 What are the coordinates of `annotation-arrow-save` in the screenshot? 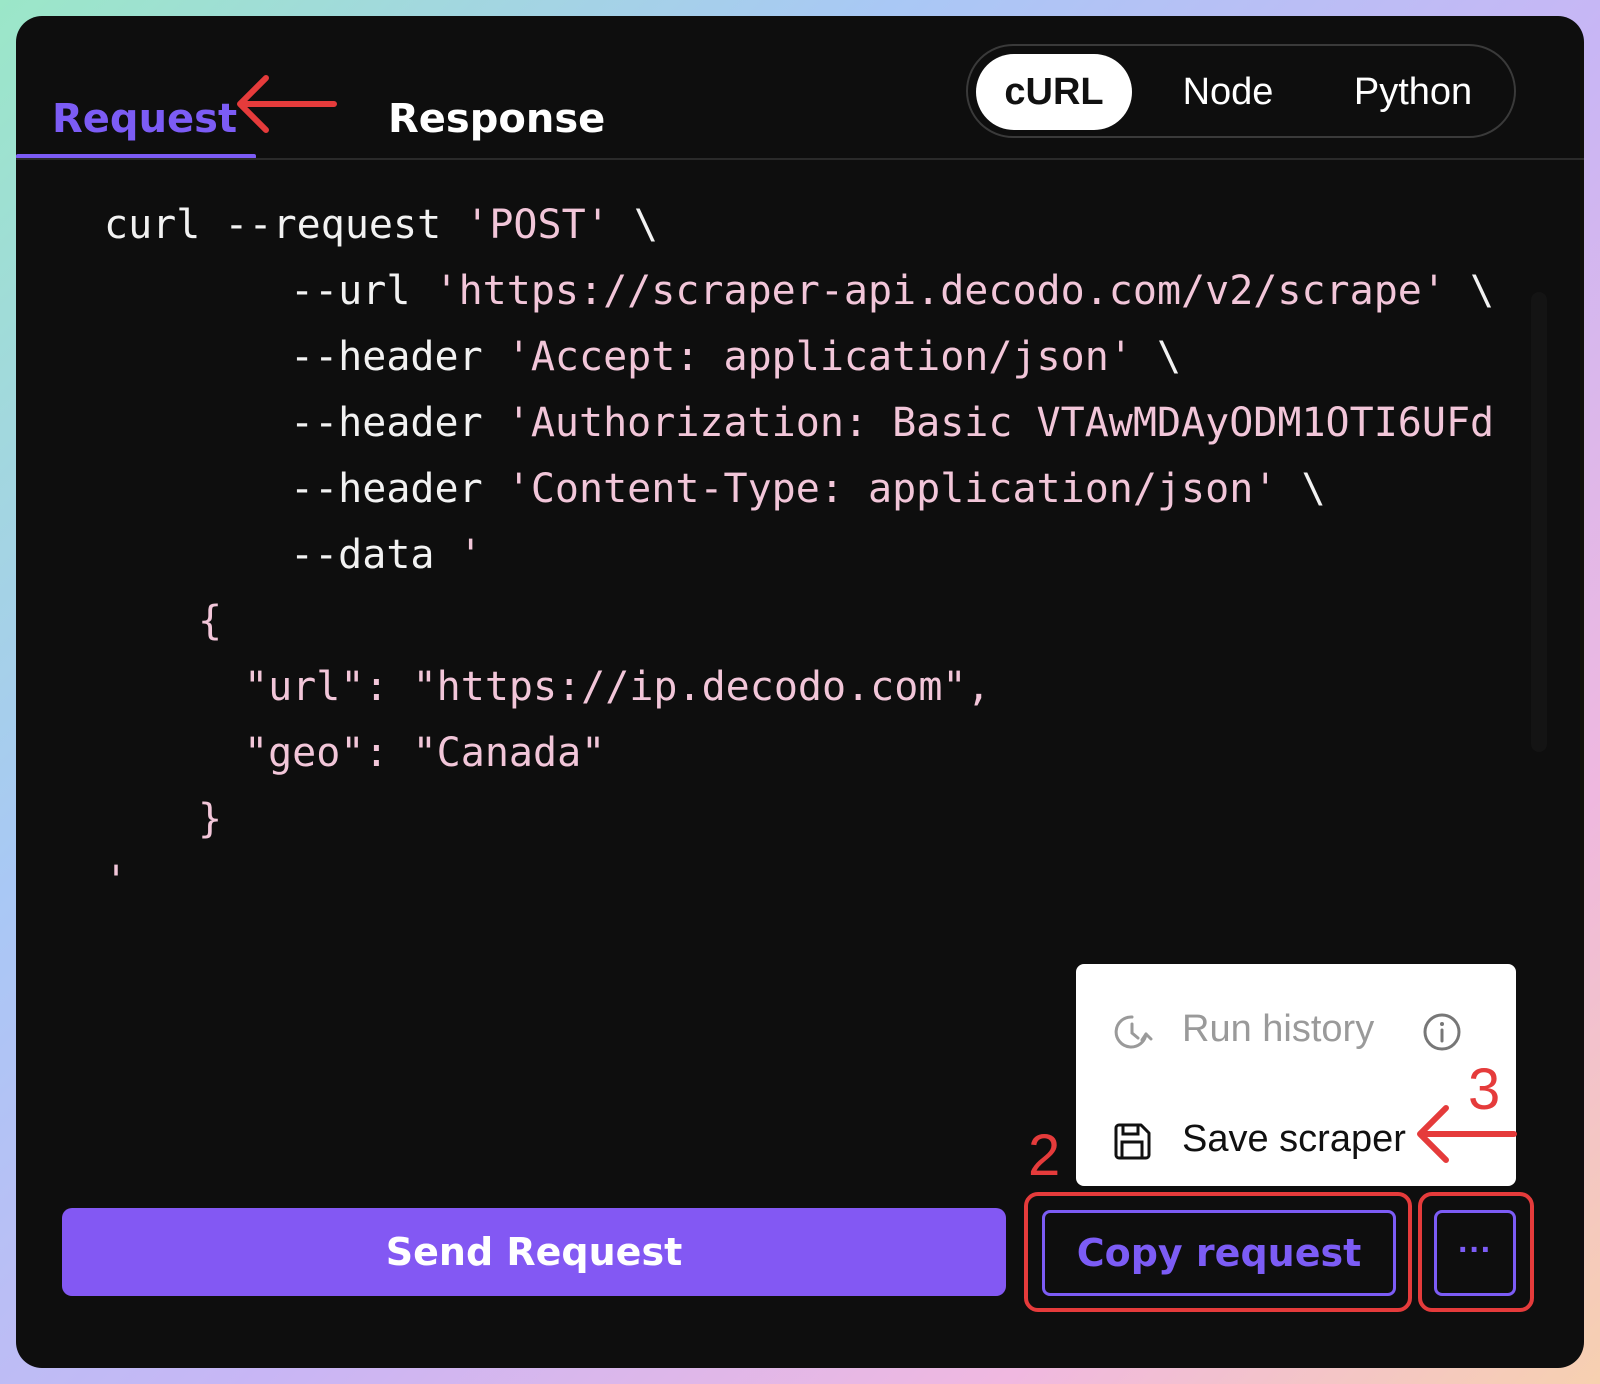 It's located at (1467, 1134).